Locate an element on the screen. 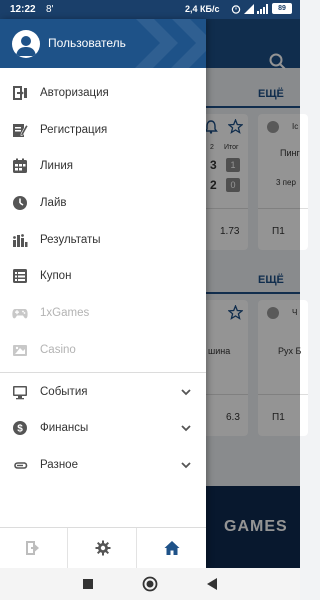 The width and height of the screenshot is (320, 600). triangle-back-icon is located at coordinates (212, 584).